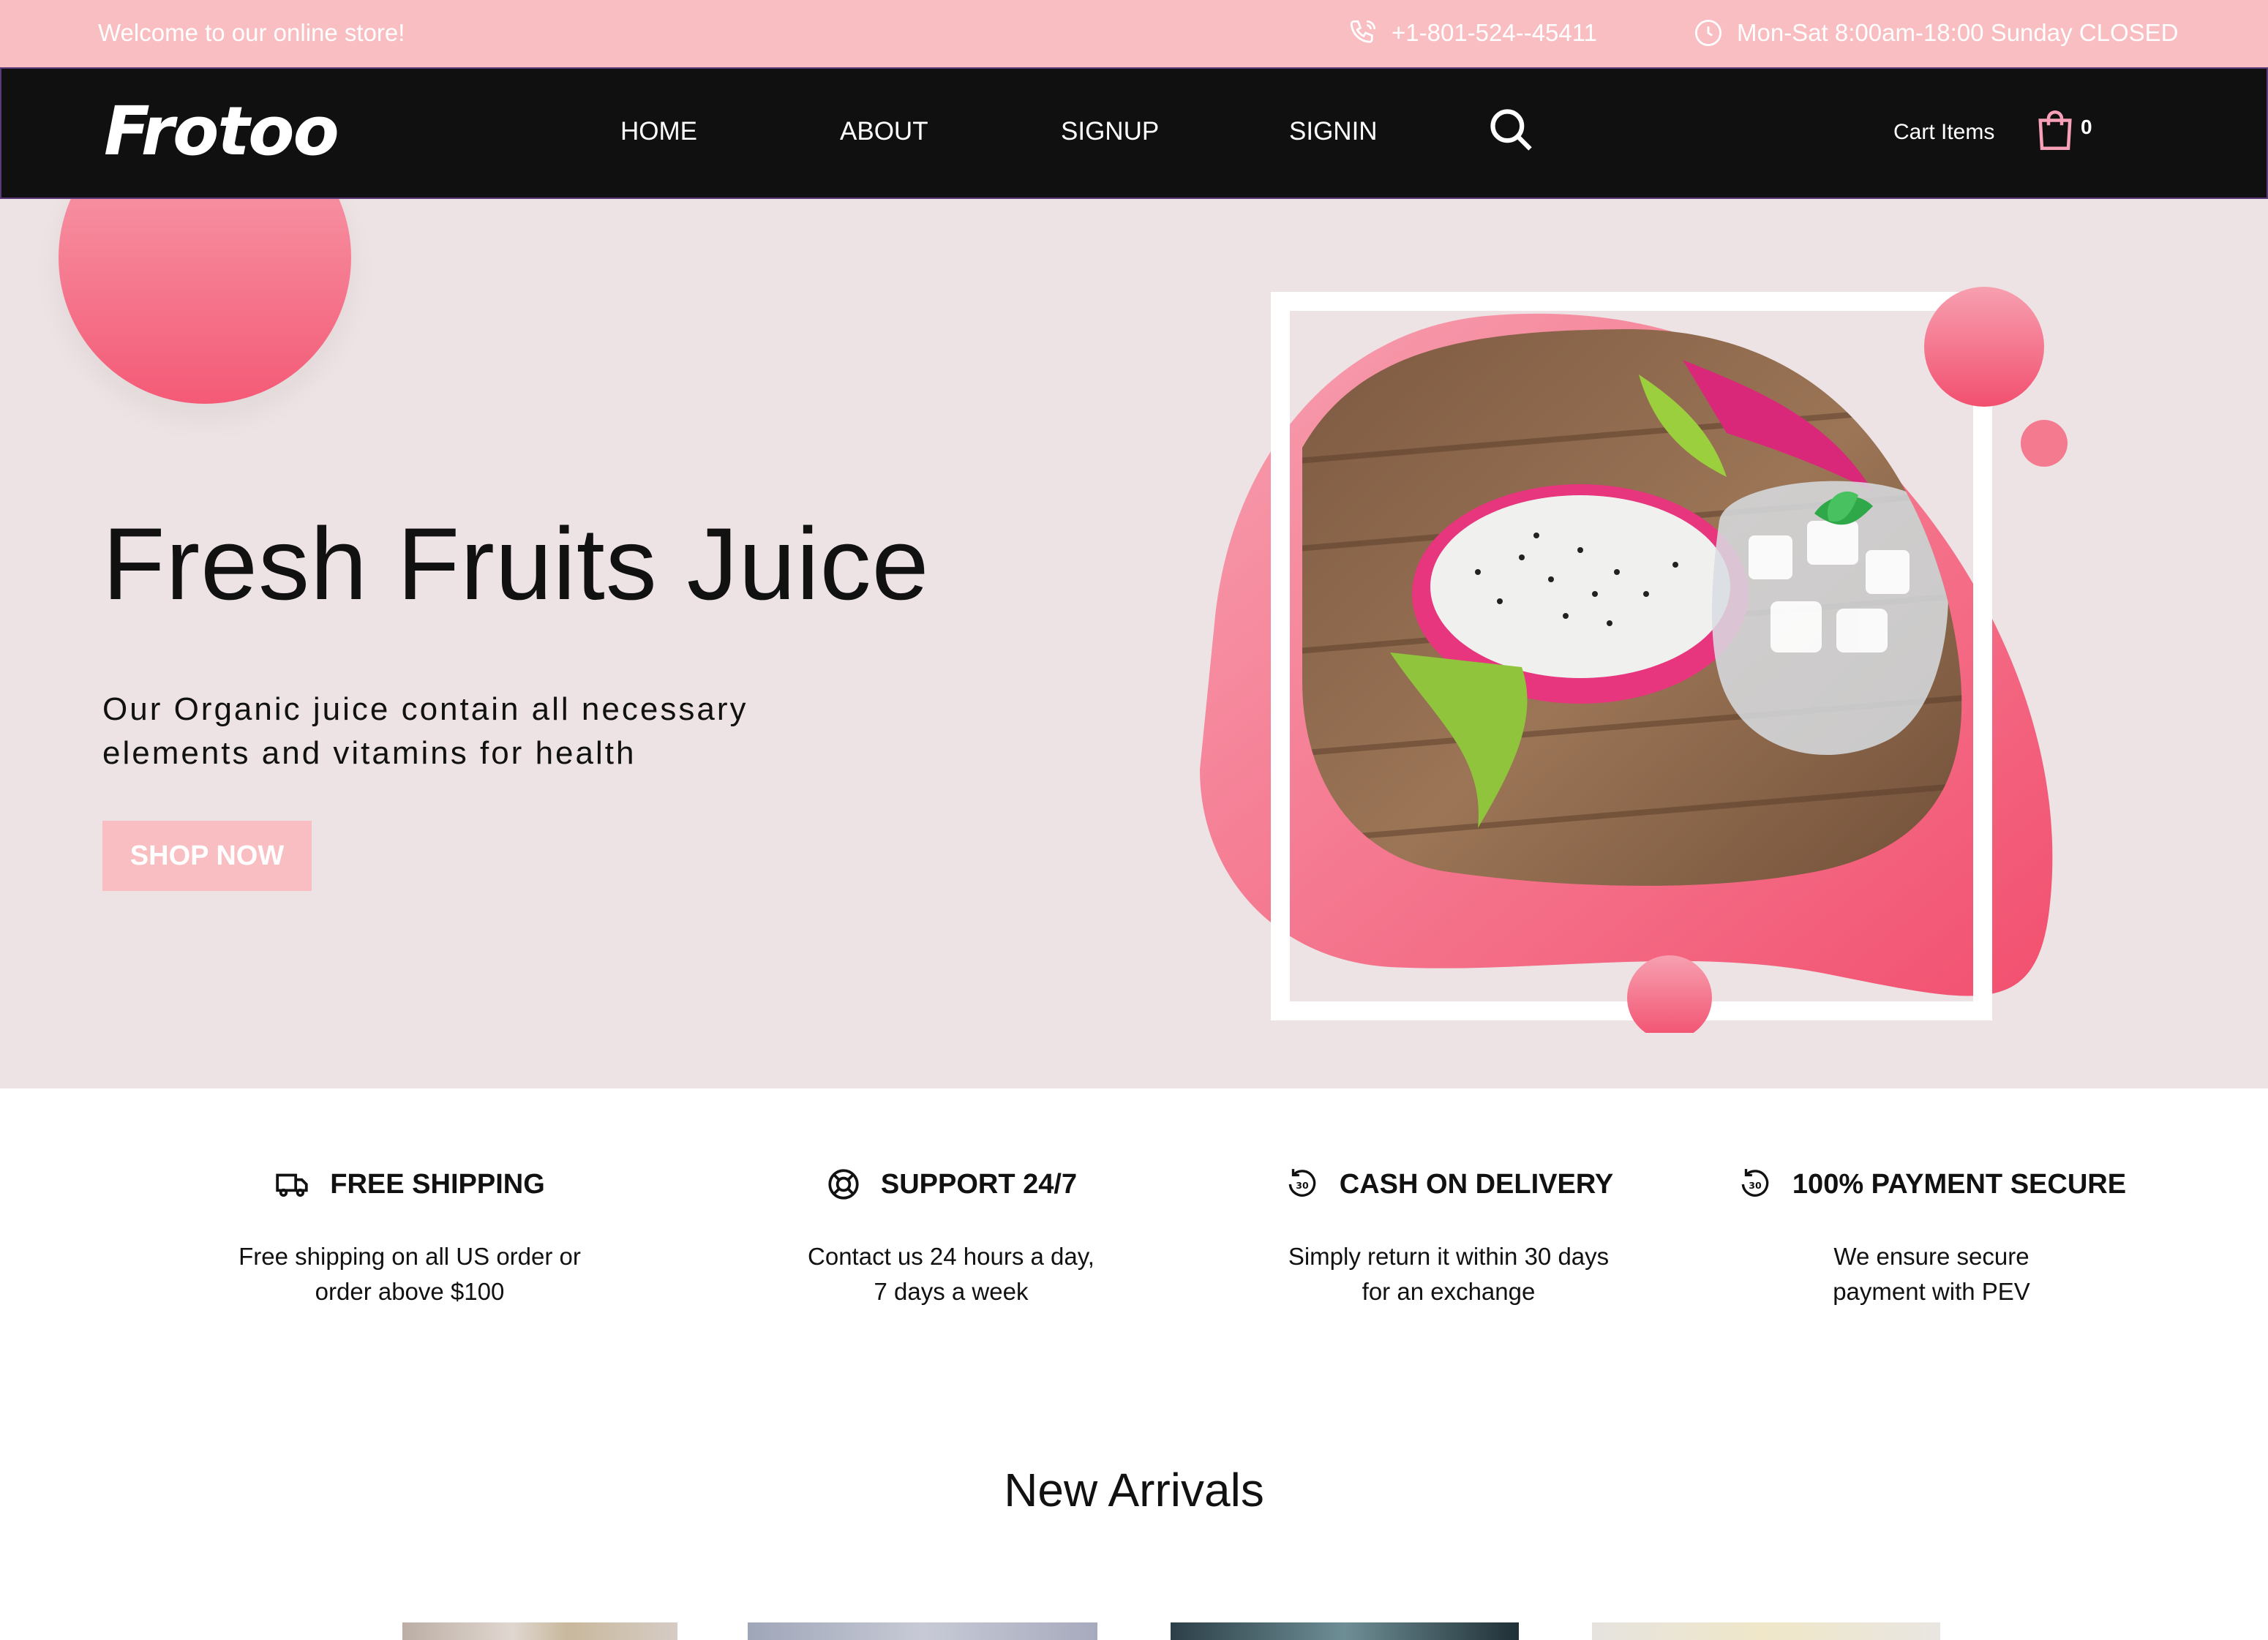 This screenshot has width=2268, height=1640. Describe the element at coordinates (2086, 127) in the screenshot. I see `cart-count-badge: 0` at that location.